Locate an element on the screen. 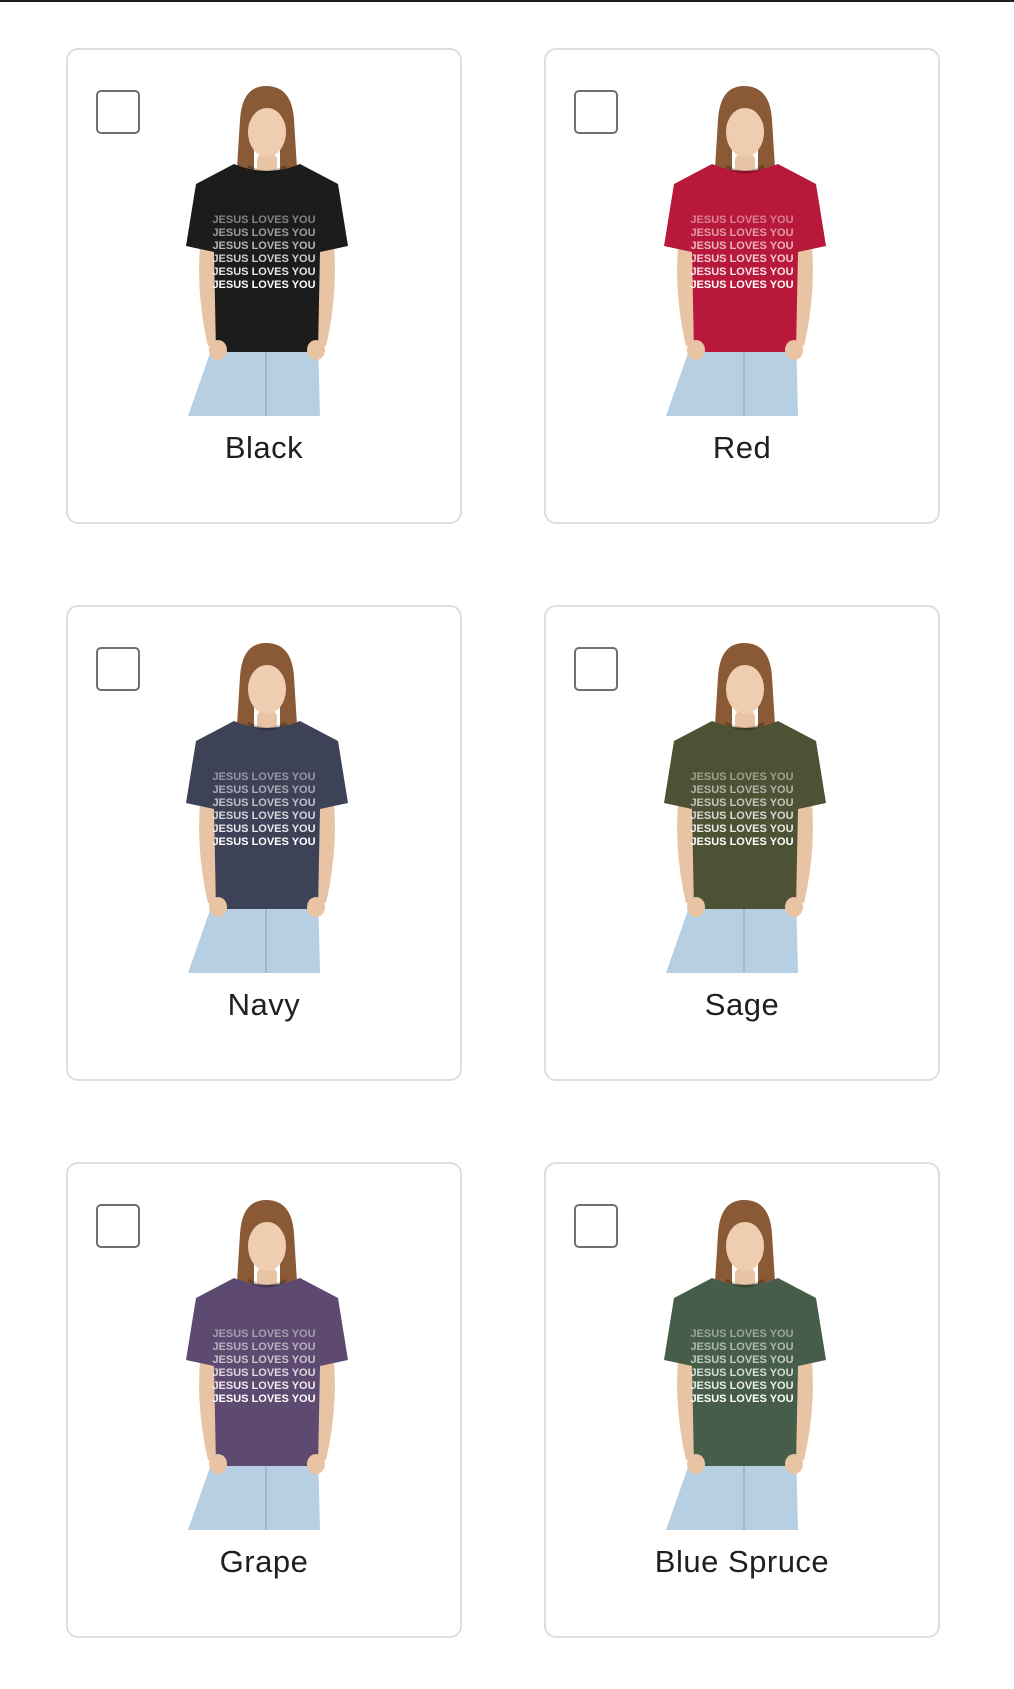 Image resolution: width=1014 pixels, height=1689 pixels. color-label: Red is located at coordinates (742, 447).